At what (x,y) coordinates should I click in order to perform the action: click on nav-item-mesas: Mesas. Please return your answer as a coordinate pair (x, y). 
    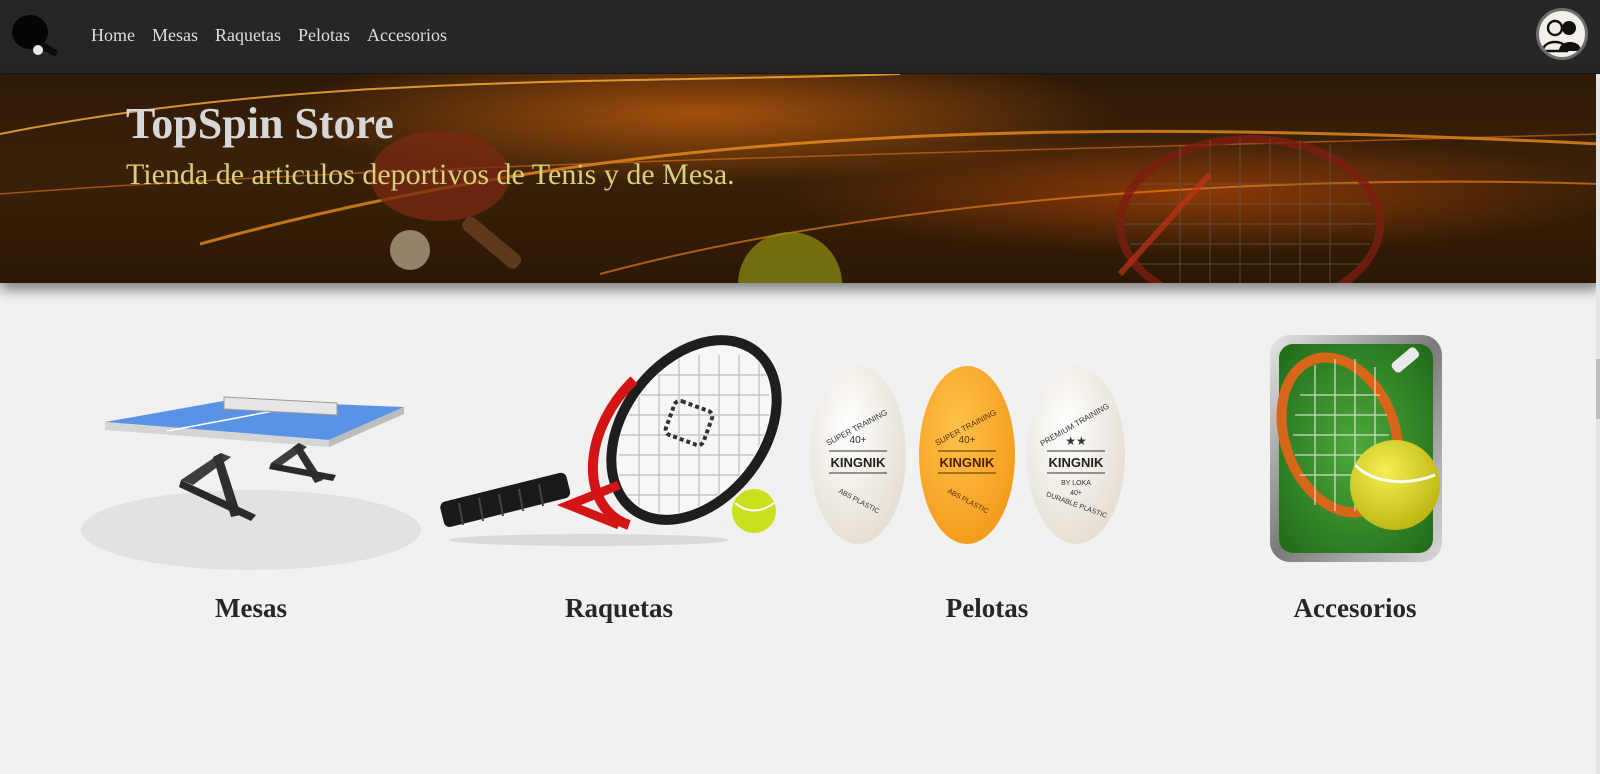
    Looking at the image, I should click on (175, 35).